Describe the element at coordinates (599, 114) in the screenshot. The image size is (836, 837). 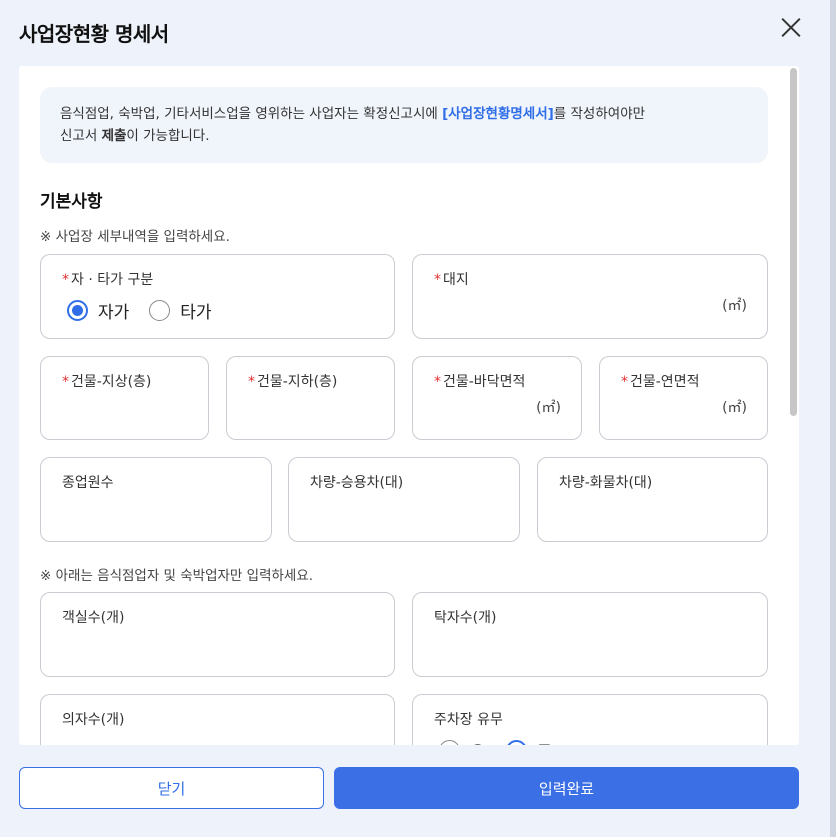
I see `notice-text: 를 작성하여야만` at that location.